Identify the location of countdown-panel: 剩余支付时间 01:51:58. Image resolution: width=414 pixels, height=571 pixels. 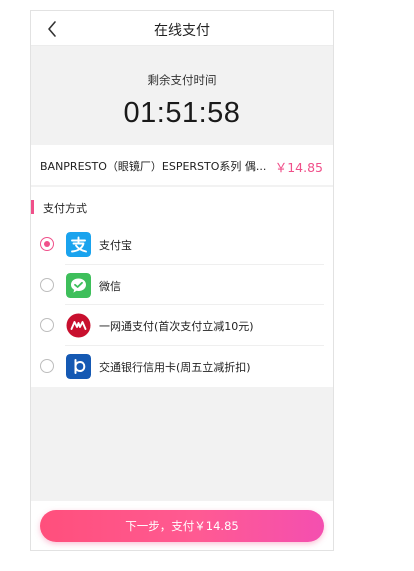
(182, 100).